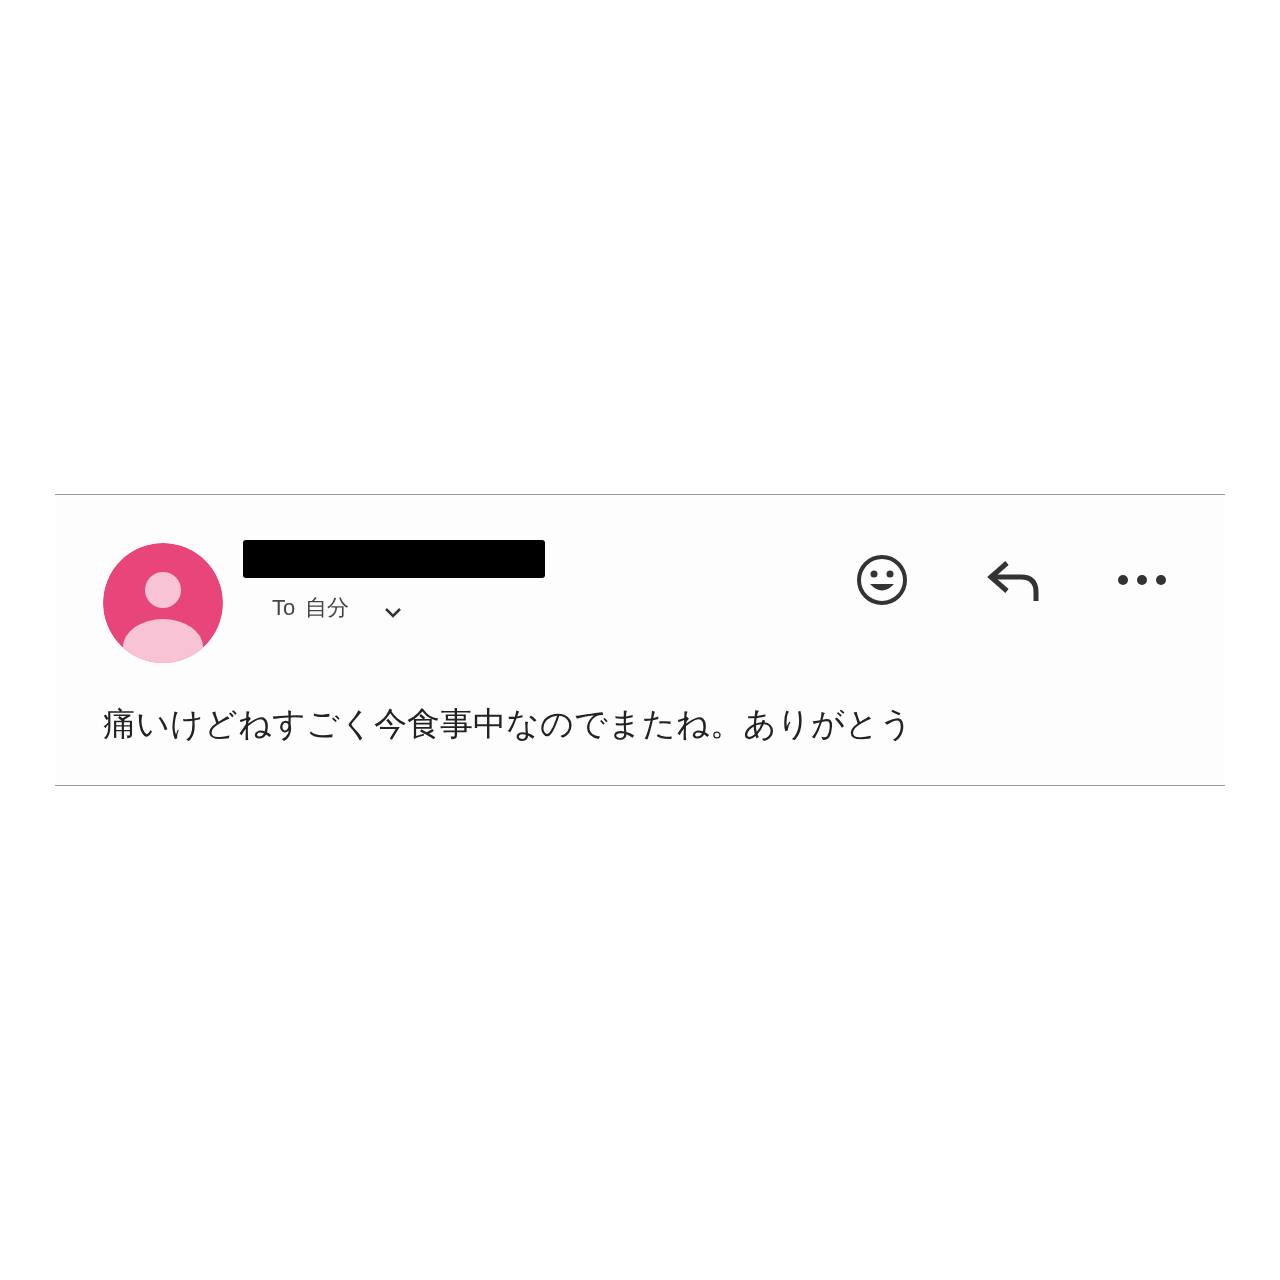 The height and width of the screenshot is (1280, 1280). I want to click on message-body: 痛いけどねすごく今食事中なのでまたね。ありがとう, so click(508, 724).